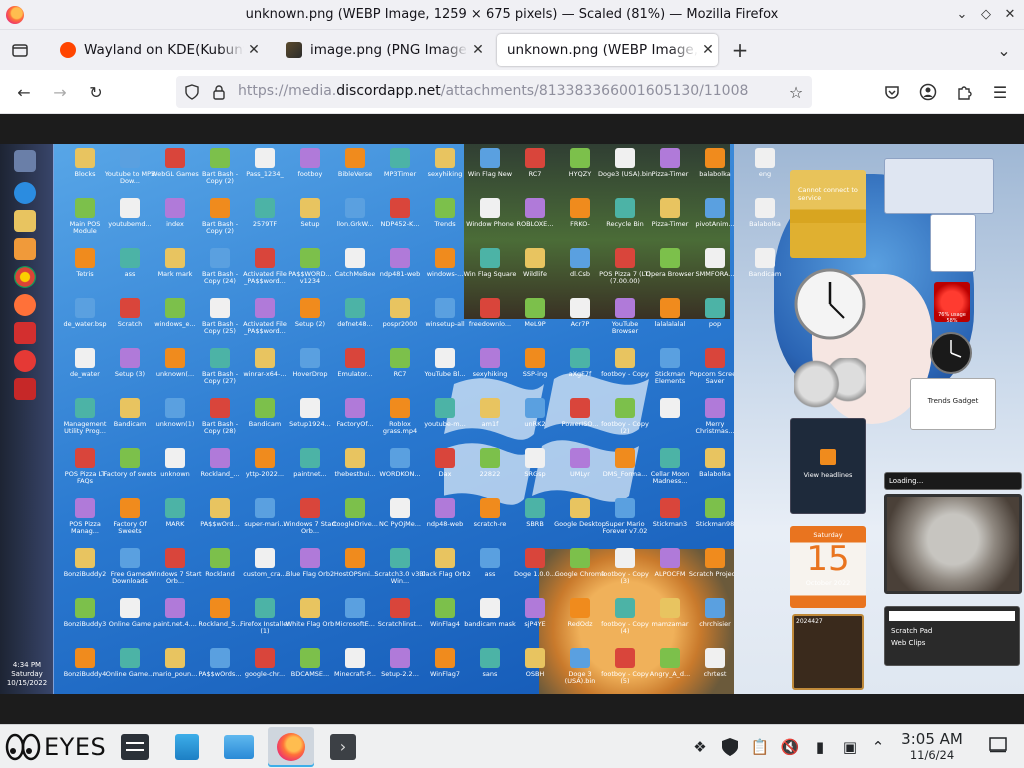  What do you see at coordinates (96, 92) in the screenshot?
I see `reload-button: ↻` at bounding box center [96, 92].